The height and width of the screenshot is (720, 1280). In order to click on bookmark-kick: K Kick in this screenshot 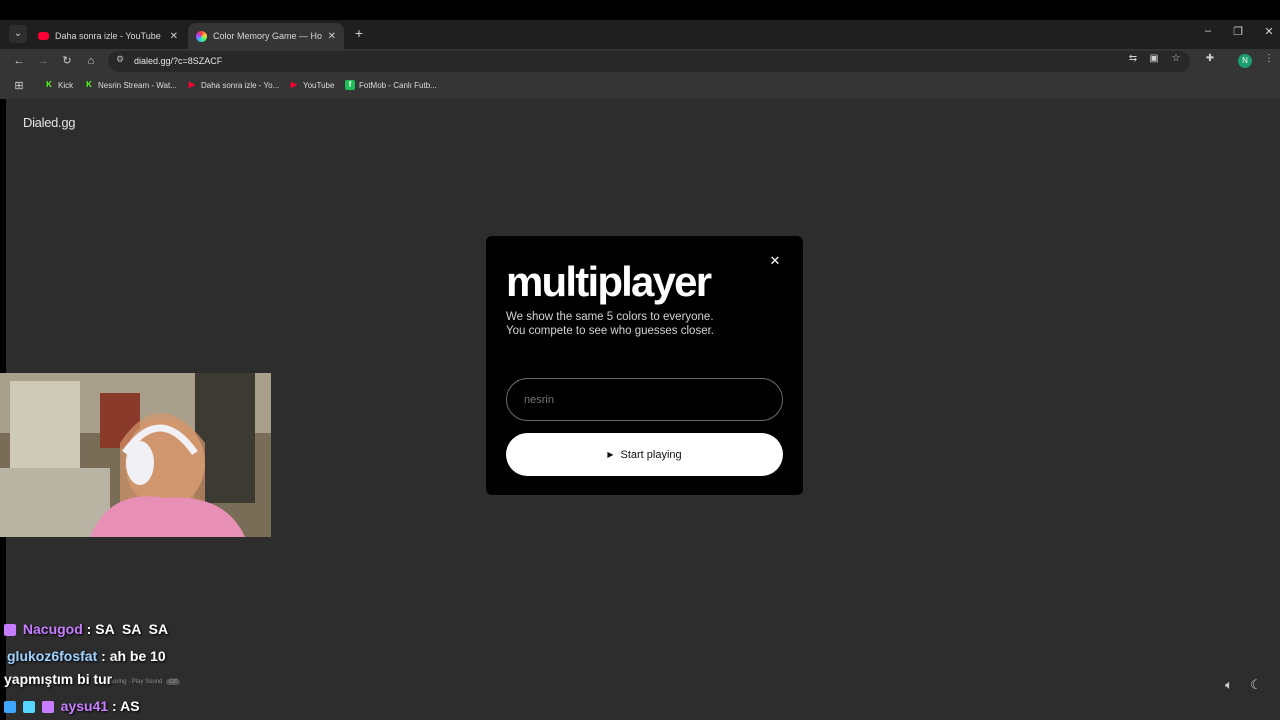, I will do `click(58, 85)`.